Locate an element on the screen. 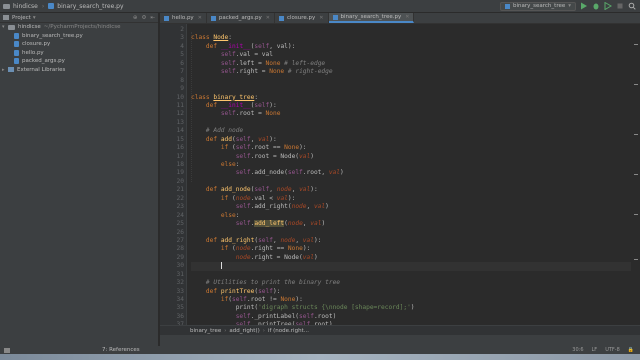 The image size is (640, 360). line-number: 21 is located at coordinates (180, 190).